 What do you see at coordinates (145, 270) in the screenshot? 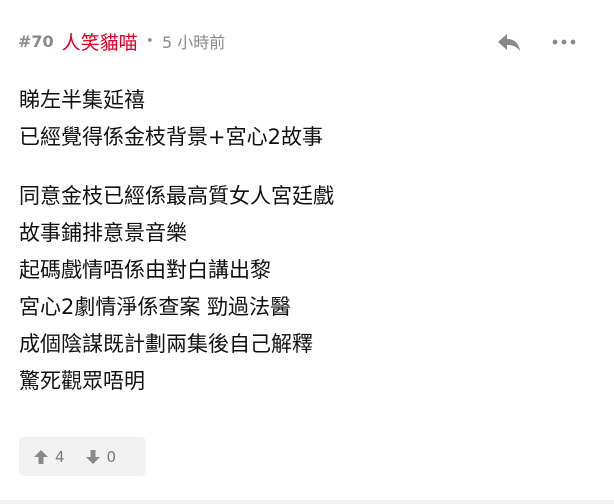
I see `content-line: 起碼戲情唔係由對白講出黎` at bounding box center [145, 270].